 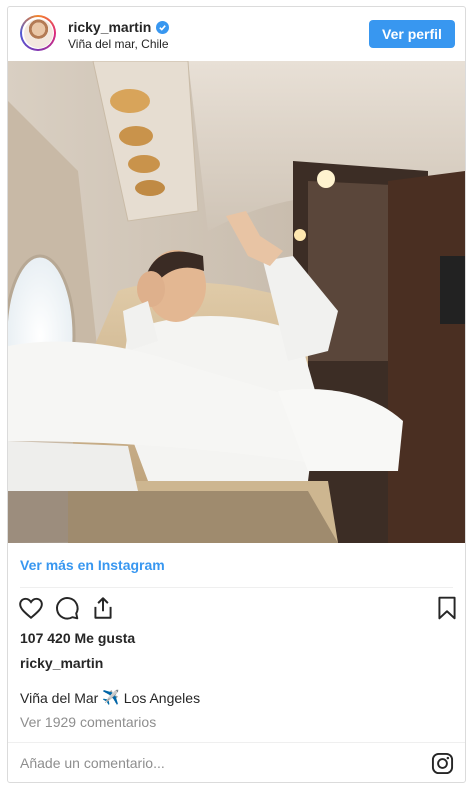 I want to click on location-link: Viña del mar, Chile, so click(x=118, y=44).